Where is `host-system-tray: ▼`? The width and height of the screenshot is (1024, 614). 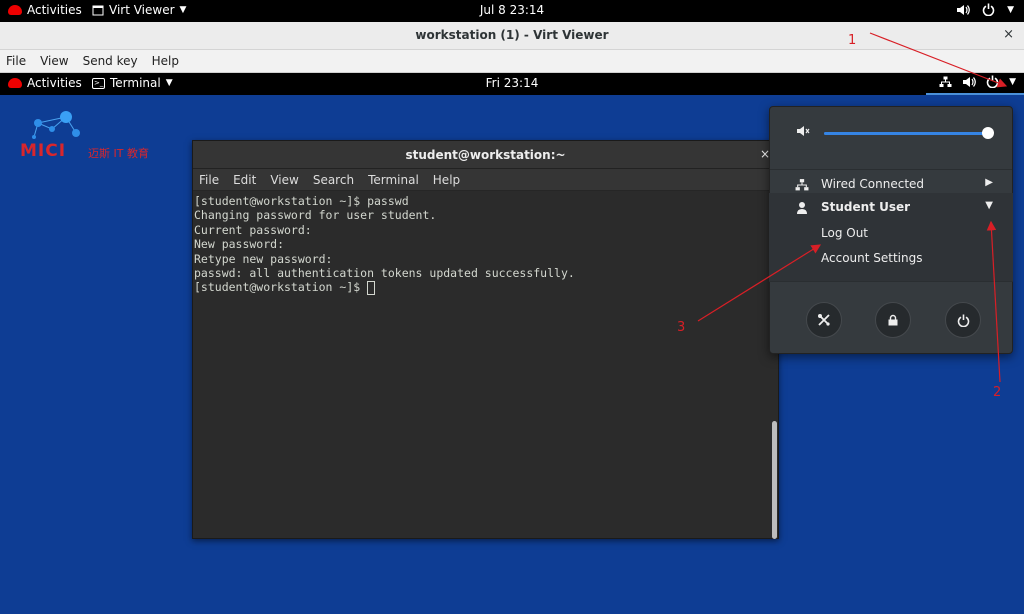
host-system-tray: ▼ is located at coordinates (985, 9).